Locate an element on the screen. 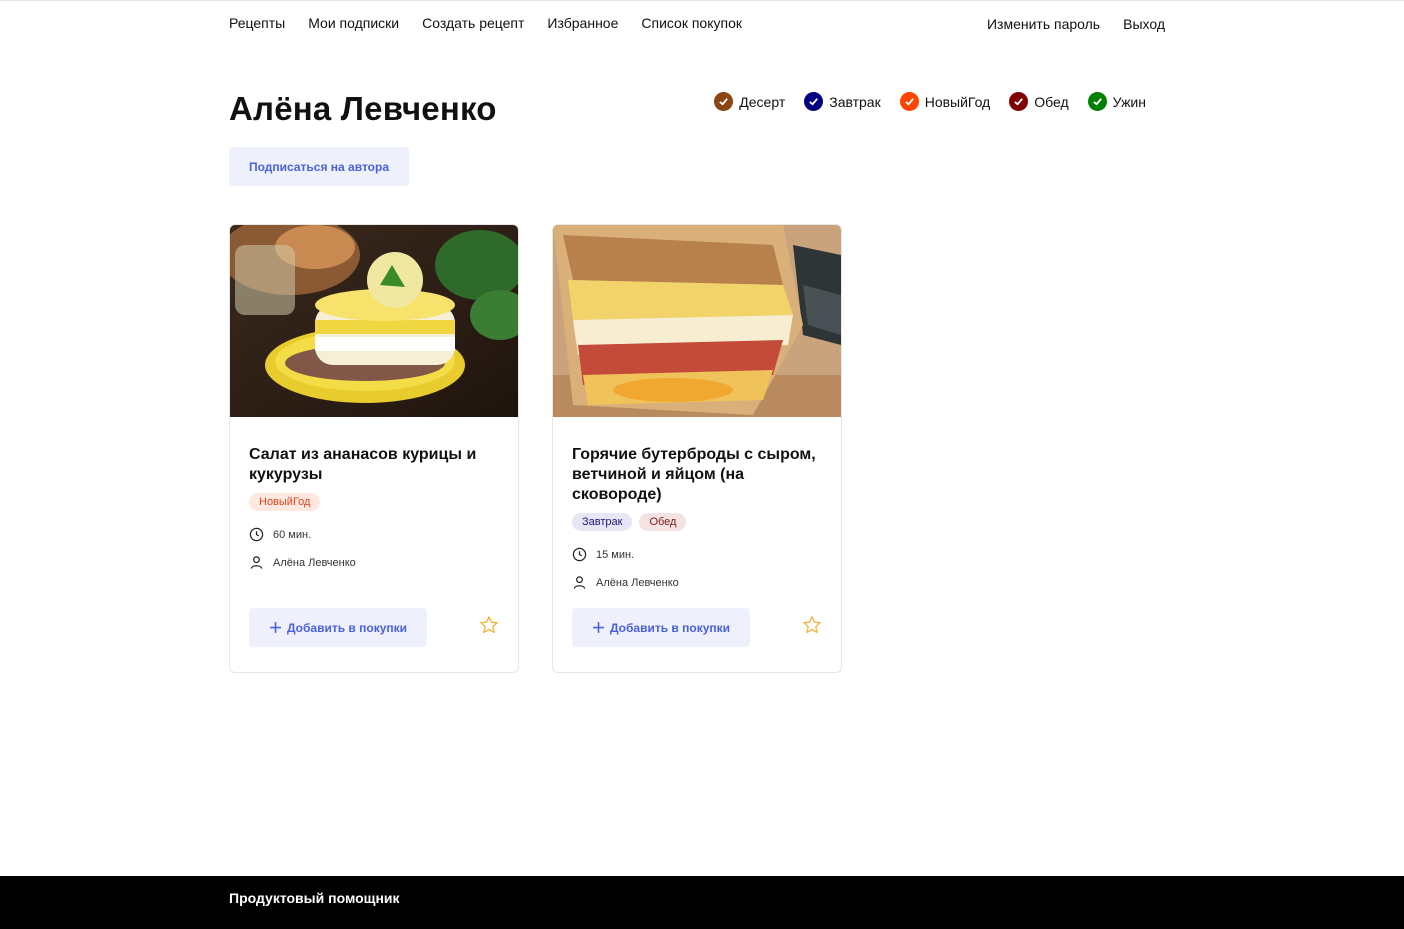 The width and height of the screenshot is (1404, 929). nav-recipes: Рецепты is located at coordinates (257, 23).